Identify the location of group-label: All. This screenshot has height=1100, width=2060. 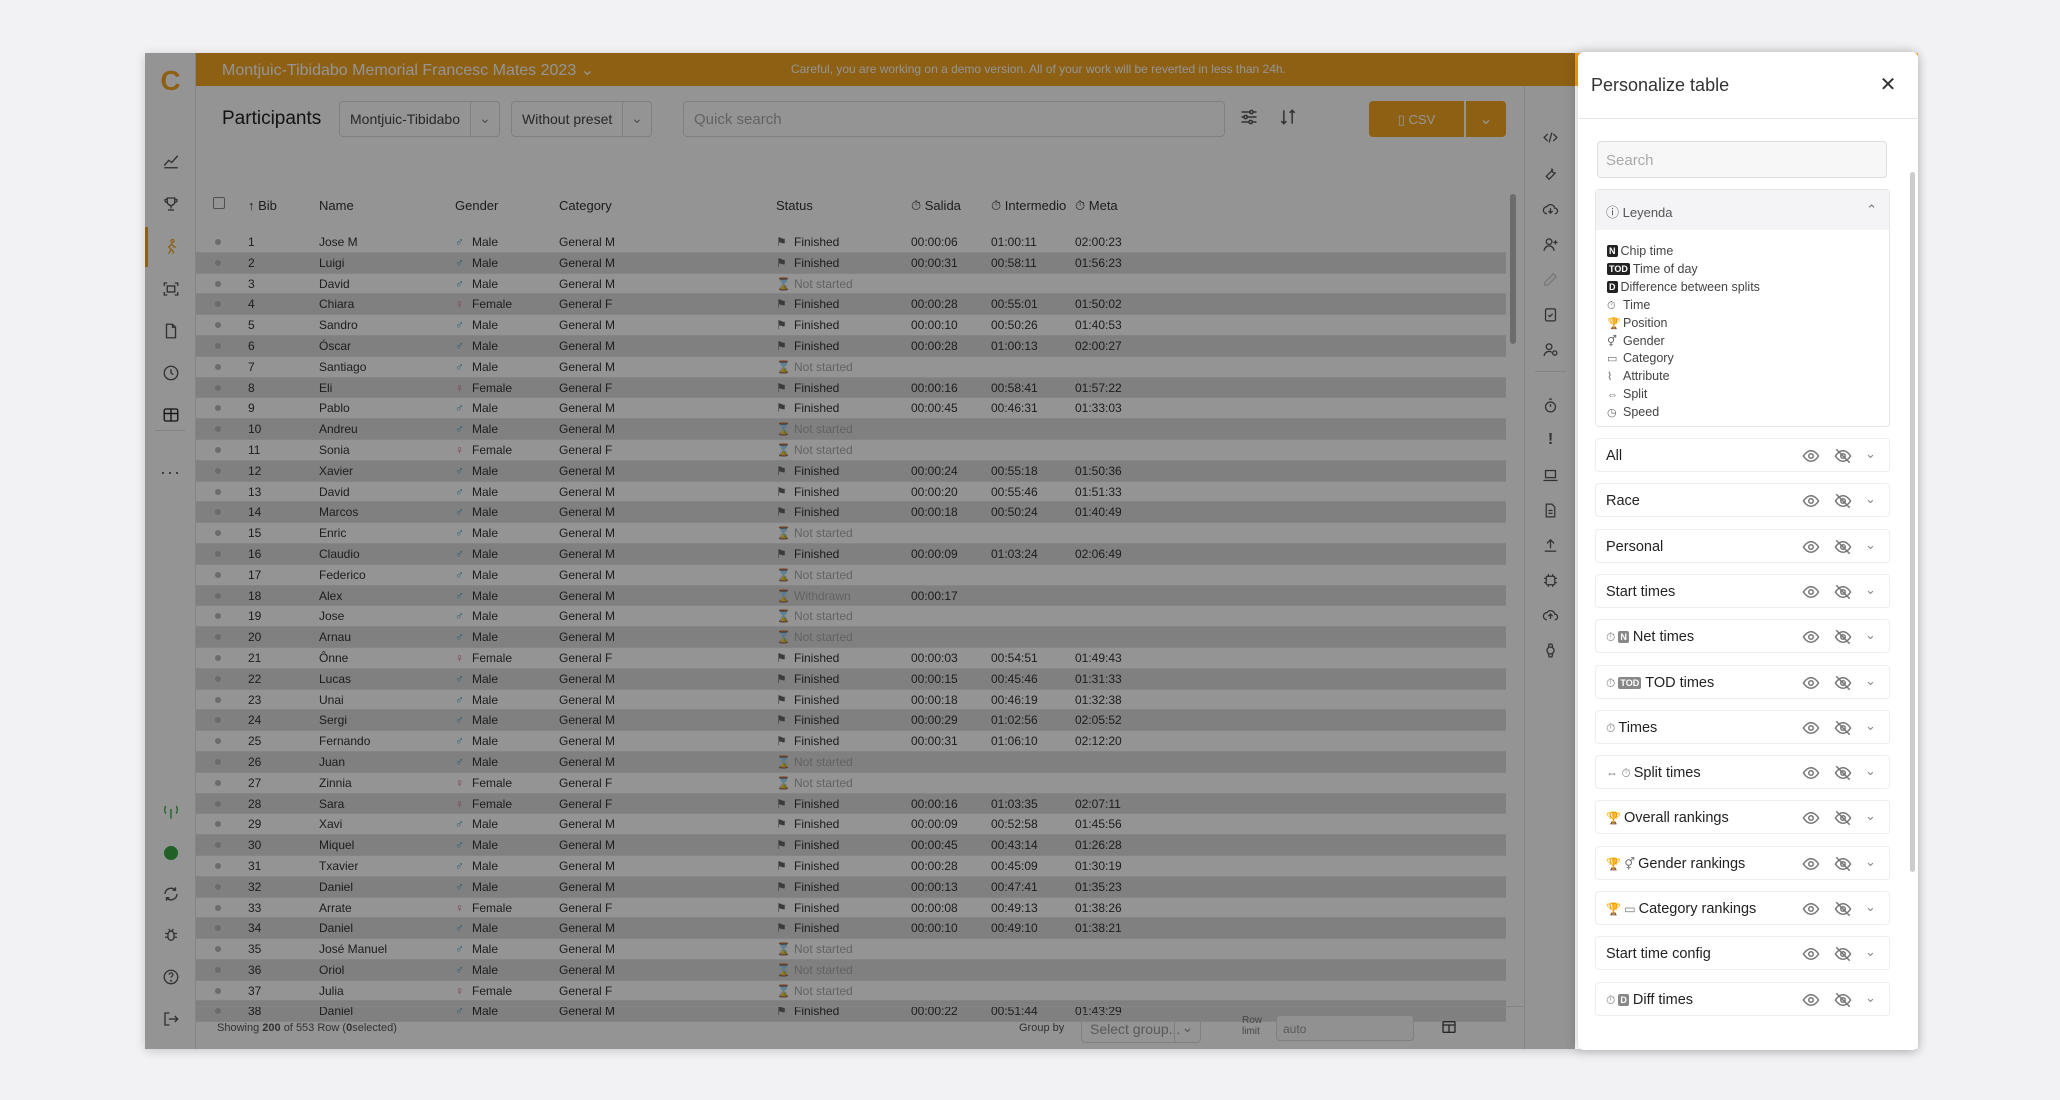
(1614, 456).